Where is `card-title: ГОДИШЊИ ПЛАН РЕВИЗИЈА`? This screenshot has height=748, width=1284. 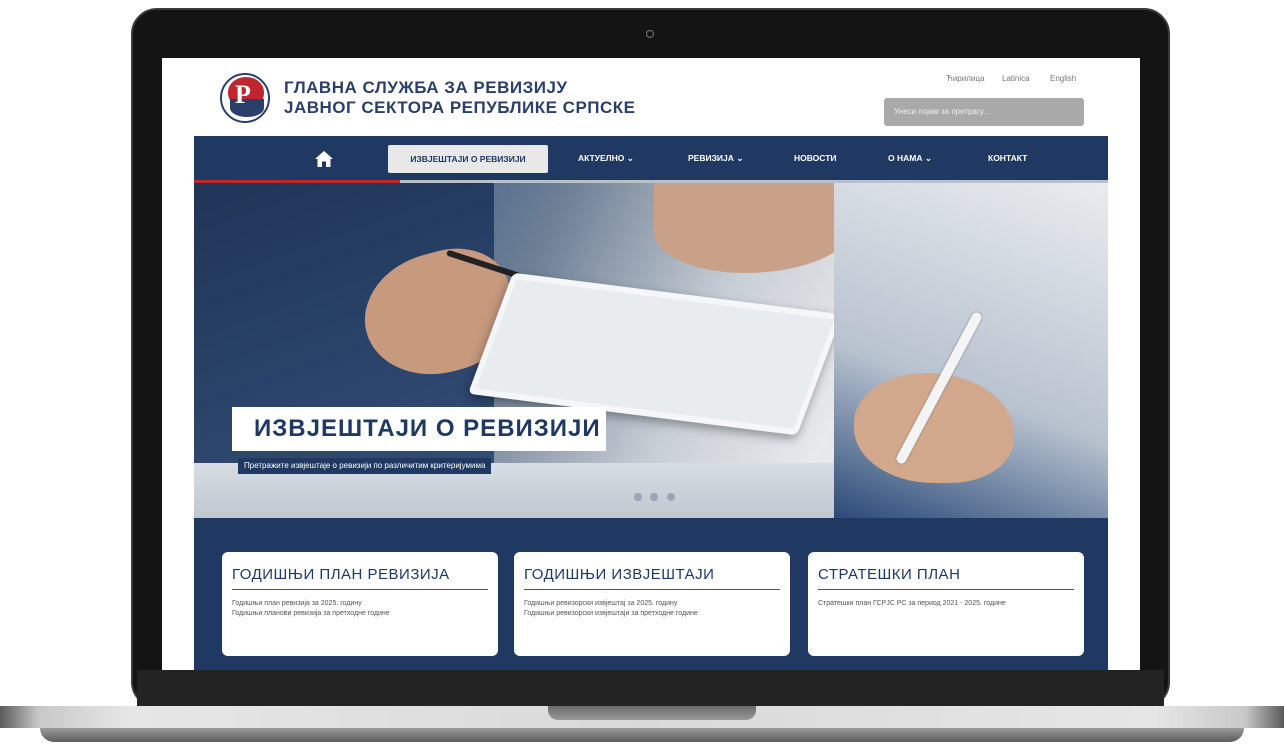
card-title: ГОДИШЊИ ПЛАН РЕВИЗИЈА is located at coordinates (360, 574).